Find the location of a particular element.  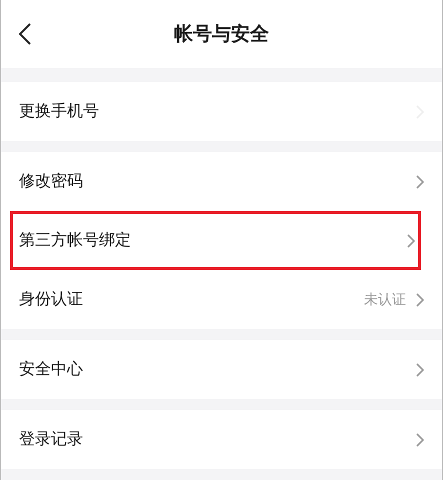

row-value: 未认证 is located at coordinates (385, 299).